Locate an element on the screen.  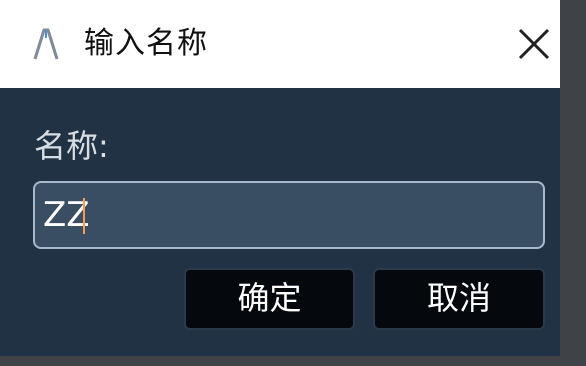
app-logo-icon is located at coordinates (46, 44).